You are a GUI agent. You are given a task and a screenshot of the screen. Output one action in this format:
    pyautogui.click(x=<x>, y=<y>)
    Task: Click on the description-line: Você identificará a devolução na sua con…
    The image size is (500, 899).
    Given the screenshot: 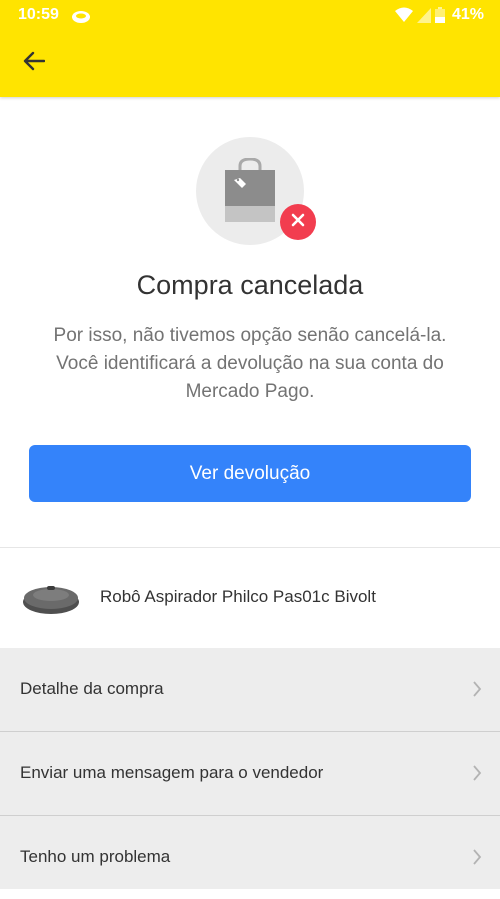 What is the action you would take?
    pyautogui.click(x=250, y=363)
    